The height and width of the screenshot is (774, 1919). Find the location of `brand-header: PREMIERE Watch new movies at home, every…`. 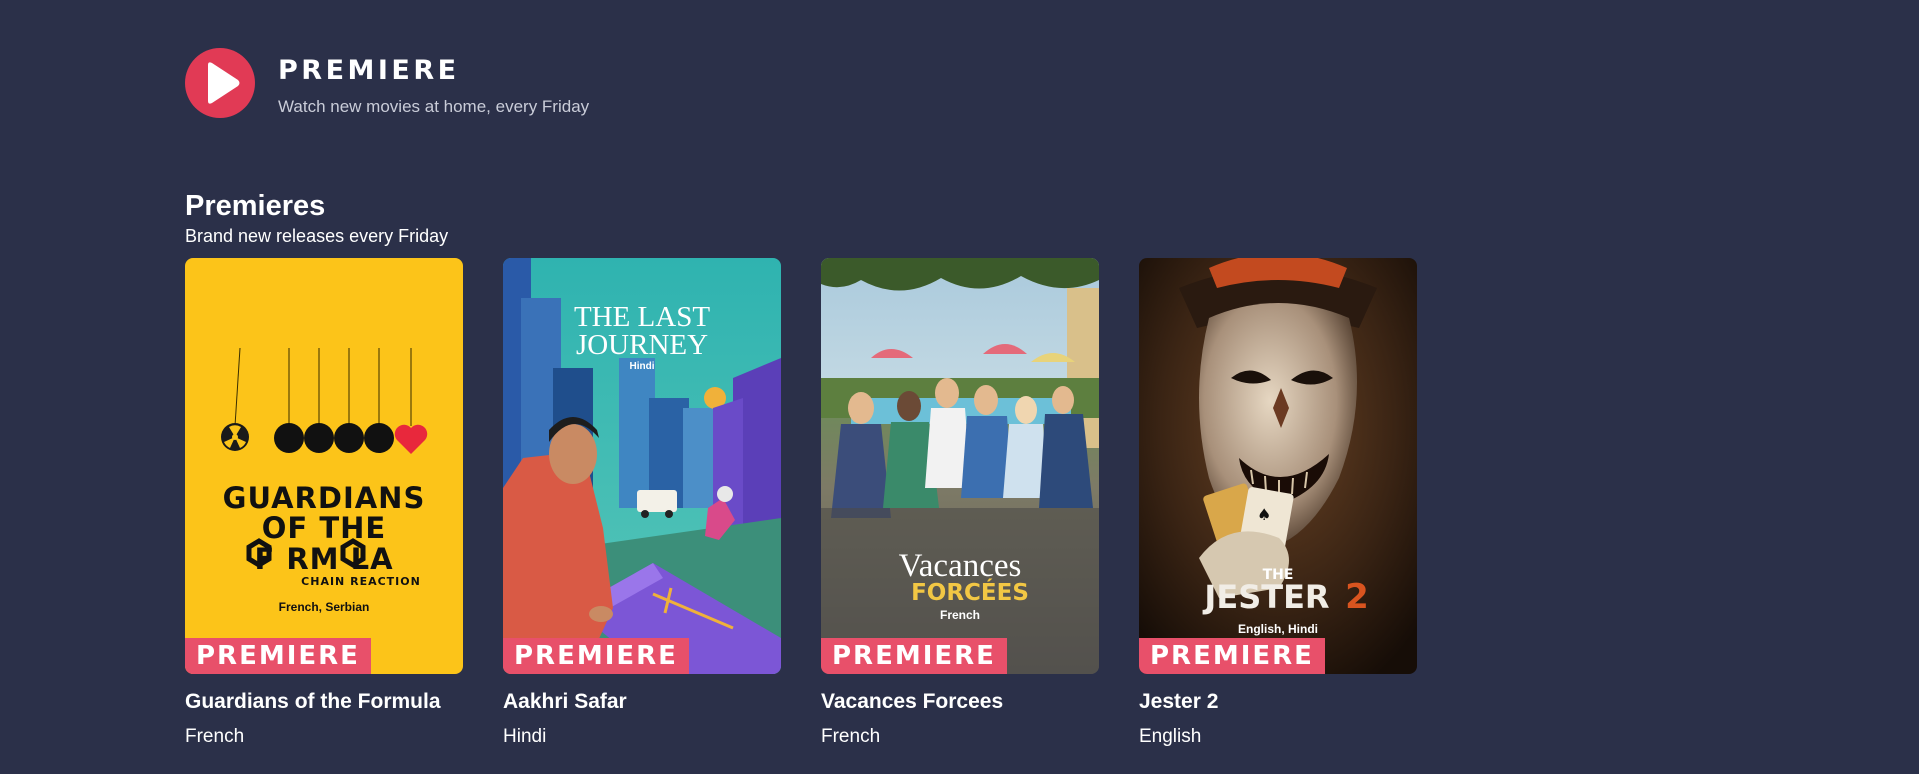

brand-header: PREMIERE Watch new movies at home, every… is located at coordinates (387, 83).